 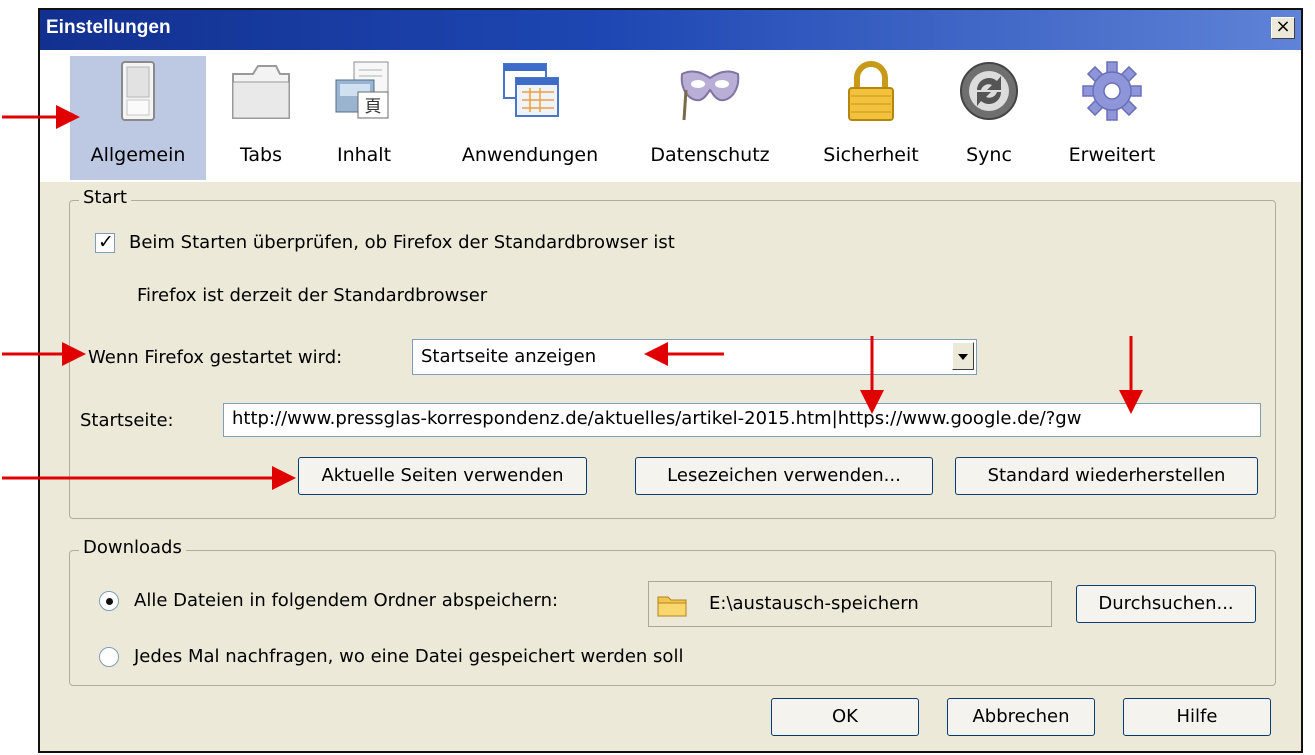 I want to click on ask-every-time-radio, so click(x=109, y=657).